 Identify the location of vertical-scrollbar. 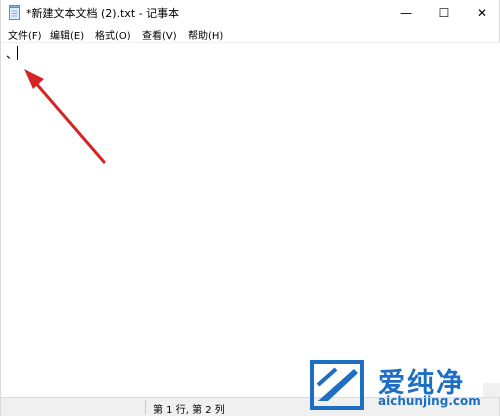
(491, 213).